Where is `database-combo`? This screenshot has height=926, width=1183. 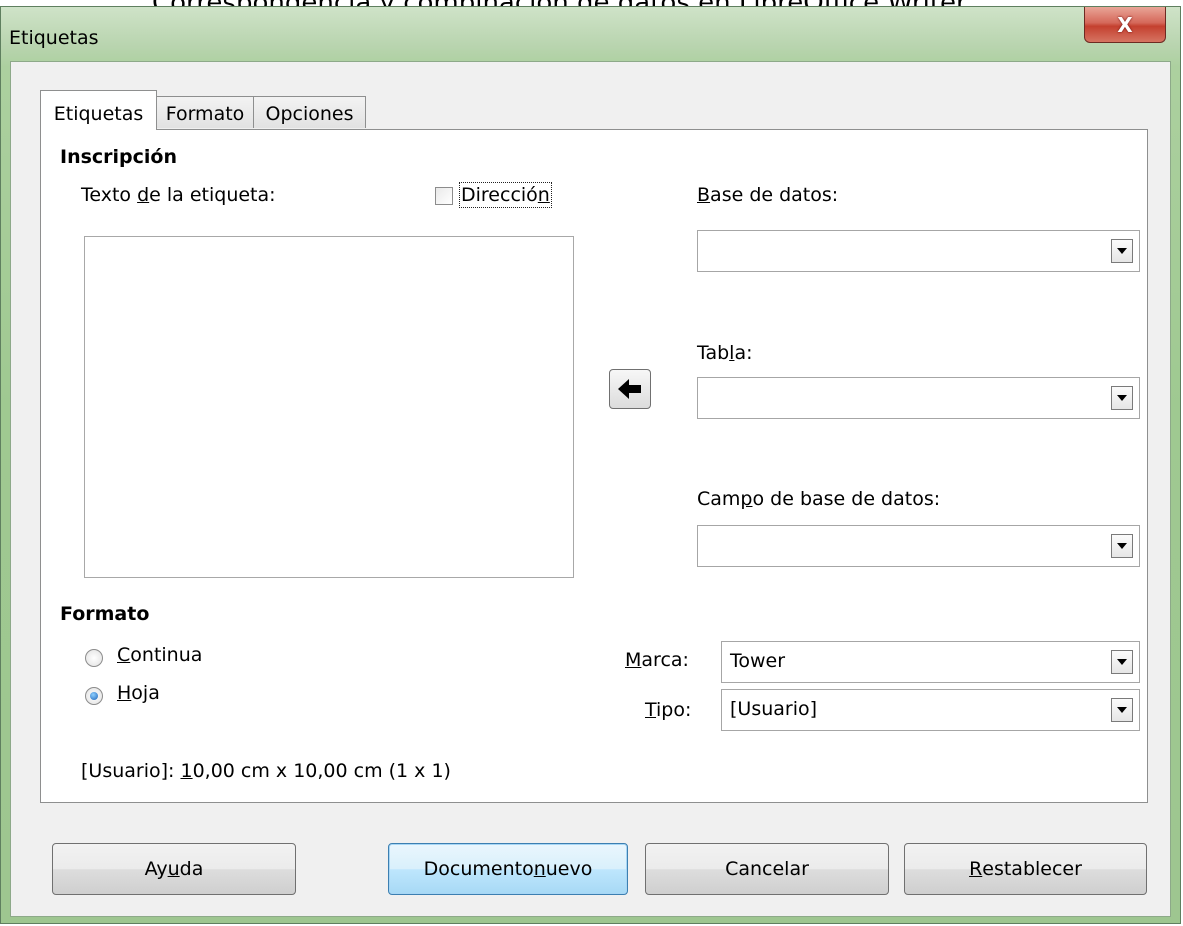
database-combo is located at coordinates (918, 251).